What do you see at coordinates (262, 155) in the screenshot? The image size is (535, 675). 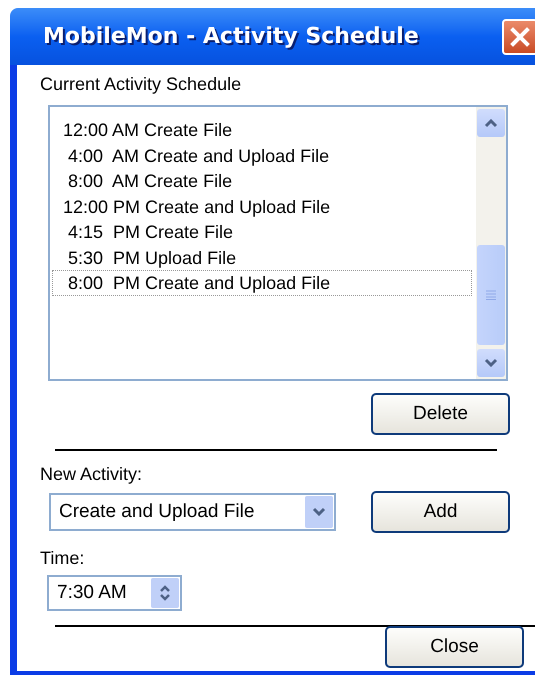 I see `schedule-item: 4:00 AM Create and Upload File` at bounding box center [262, 155].